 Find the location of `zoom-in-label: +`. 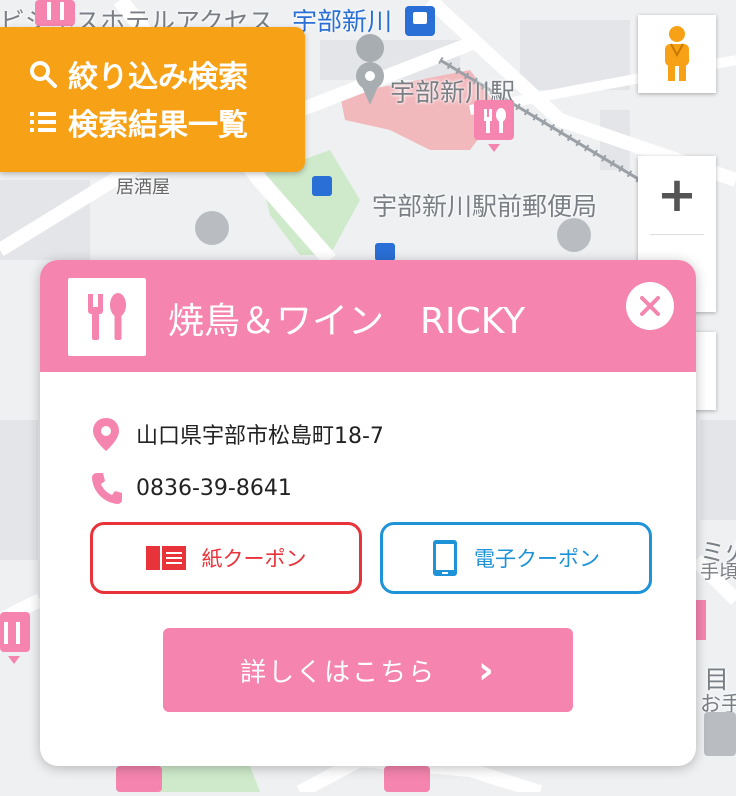

zoom-in-label: + is located at coordinates (677, 195).